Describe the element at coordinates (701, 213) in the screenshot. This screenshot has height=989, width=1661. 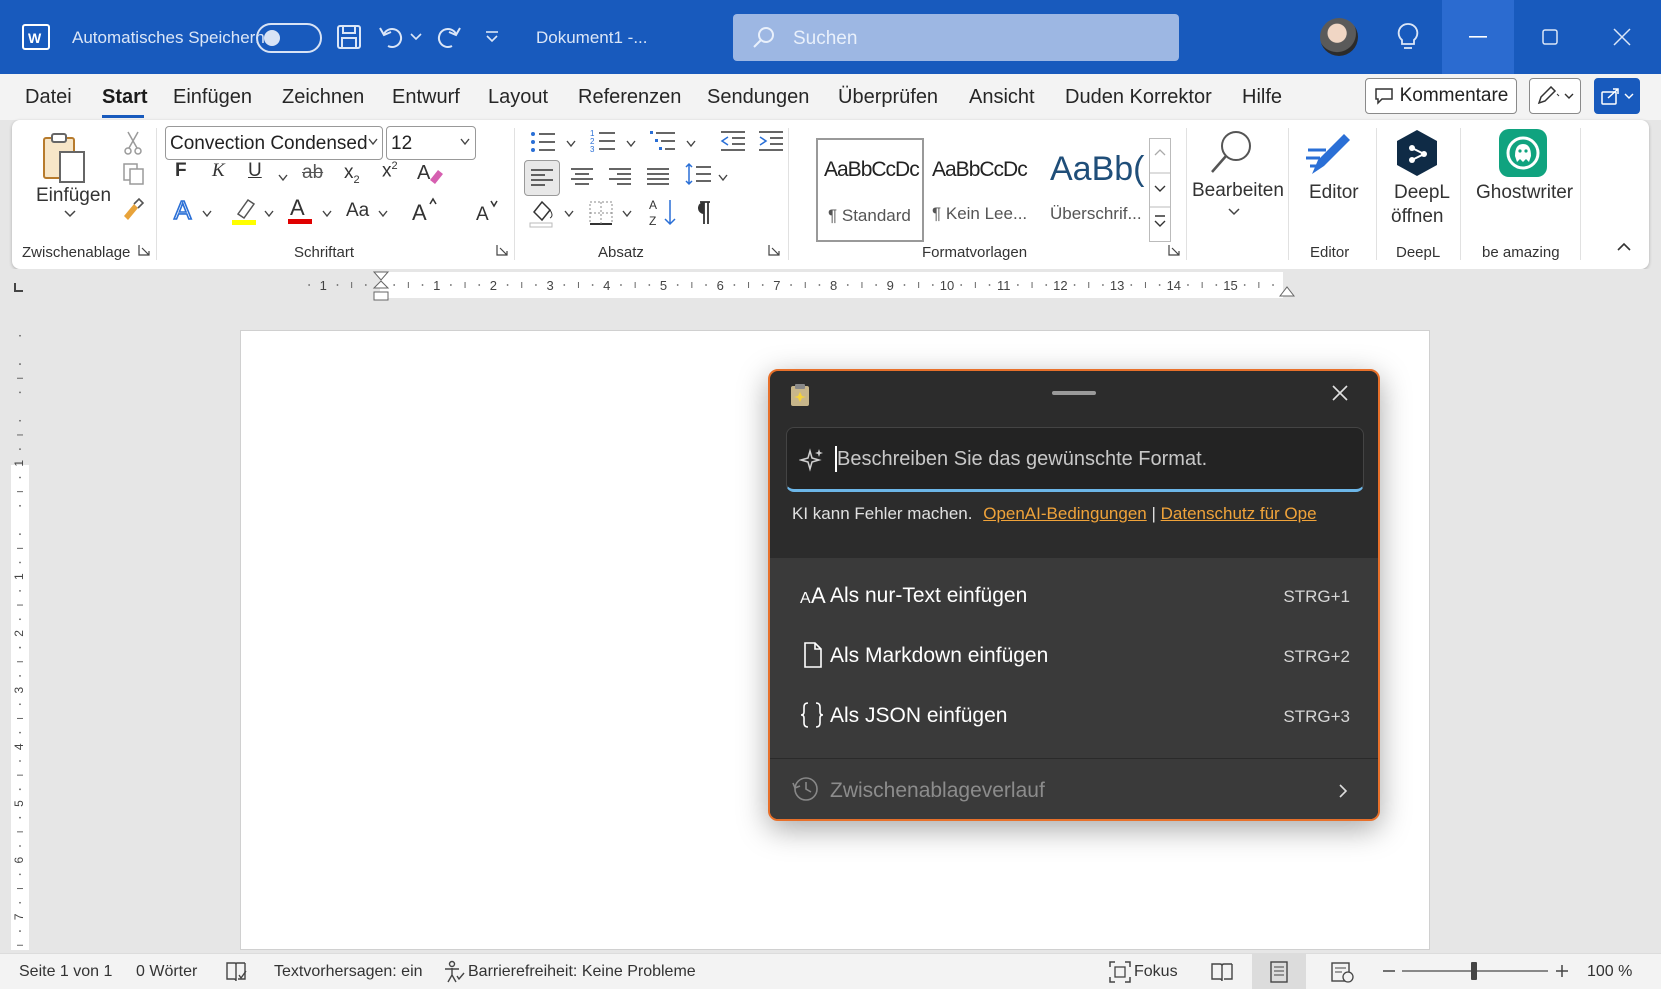
I see `show-formatting-icon` at that location.